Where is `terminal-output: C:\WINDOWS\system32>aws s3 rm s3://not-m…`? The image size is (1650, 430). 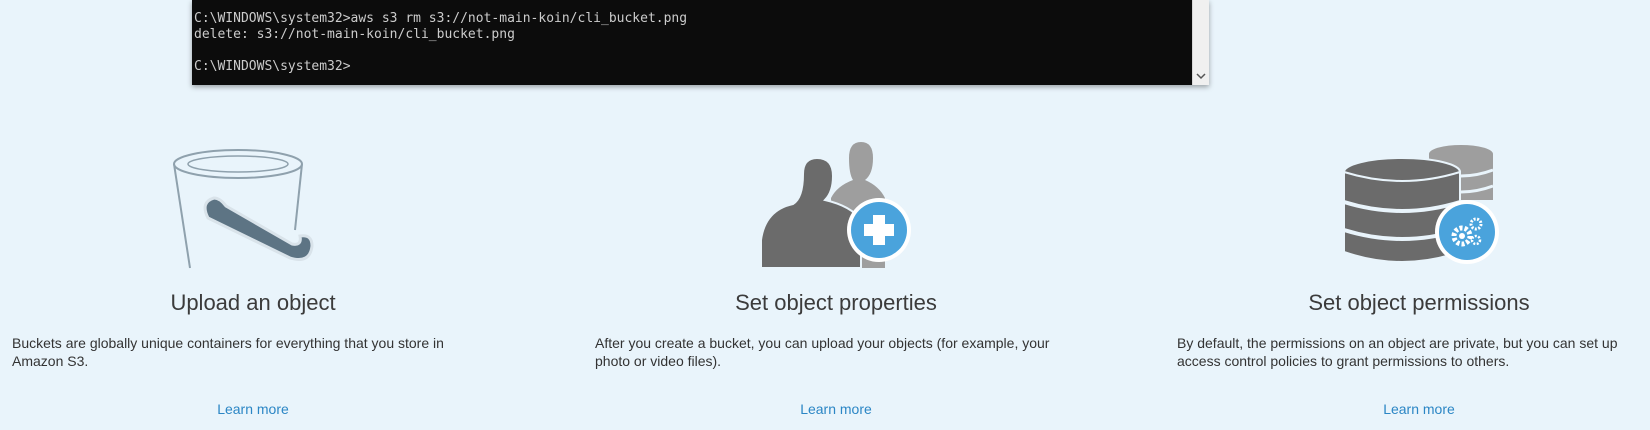
terminal-output: C:\WINDOWS\system32>aws s3 rm s3://not-m… is located at coordinates (440, 43).